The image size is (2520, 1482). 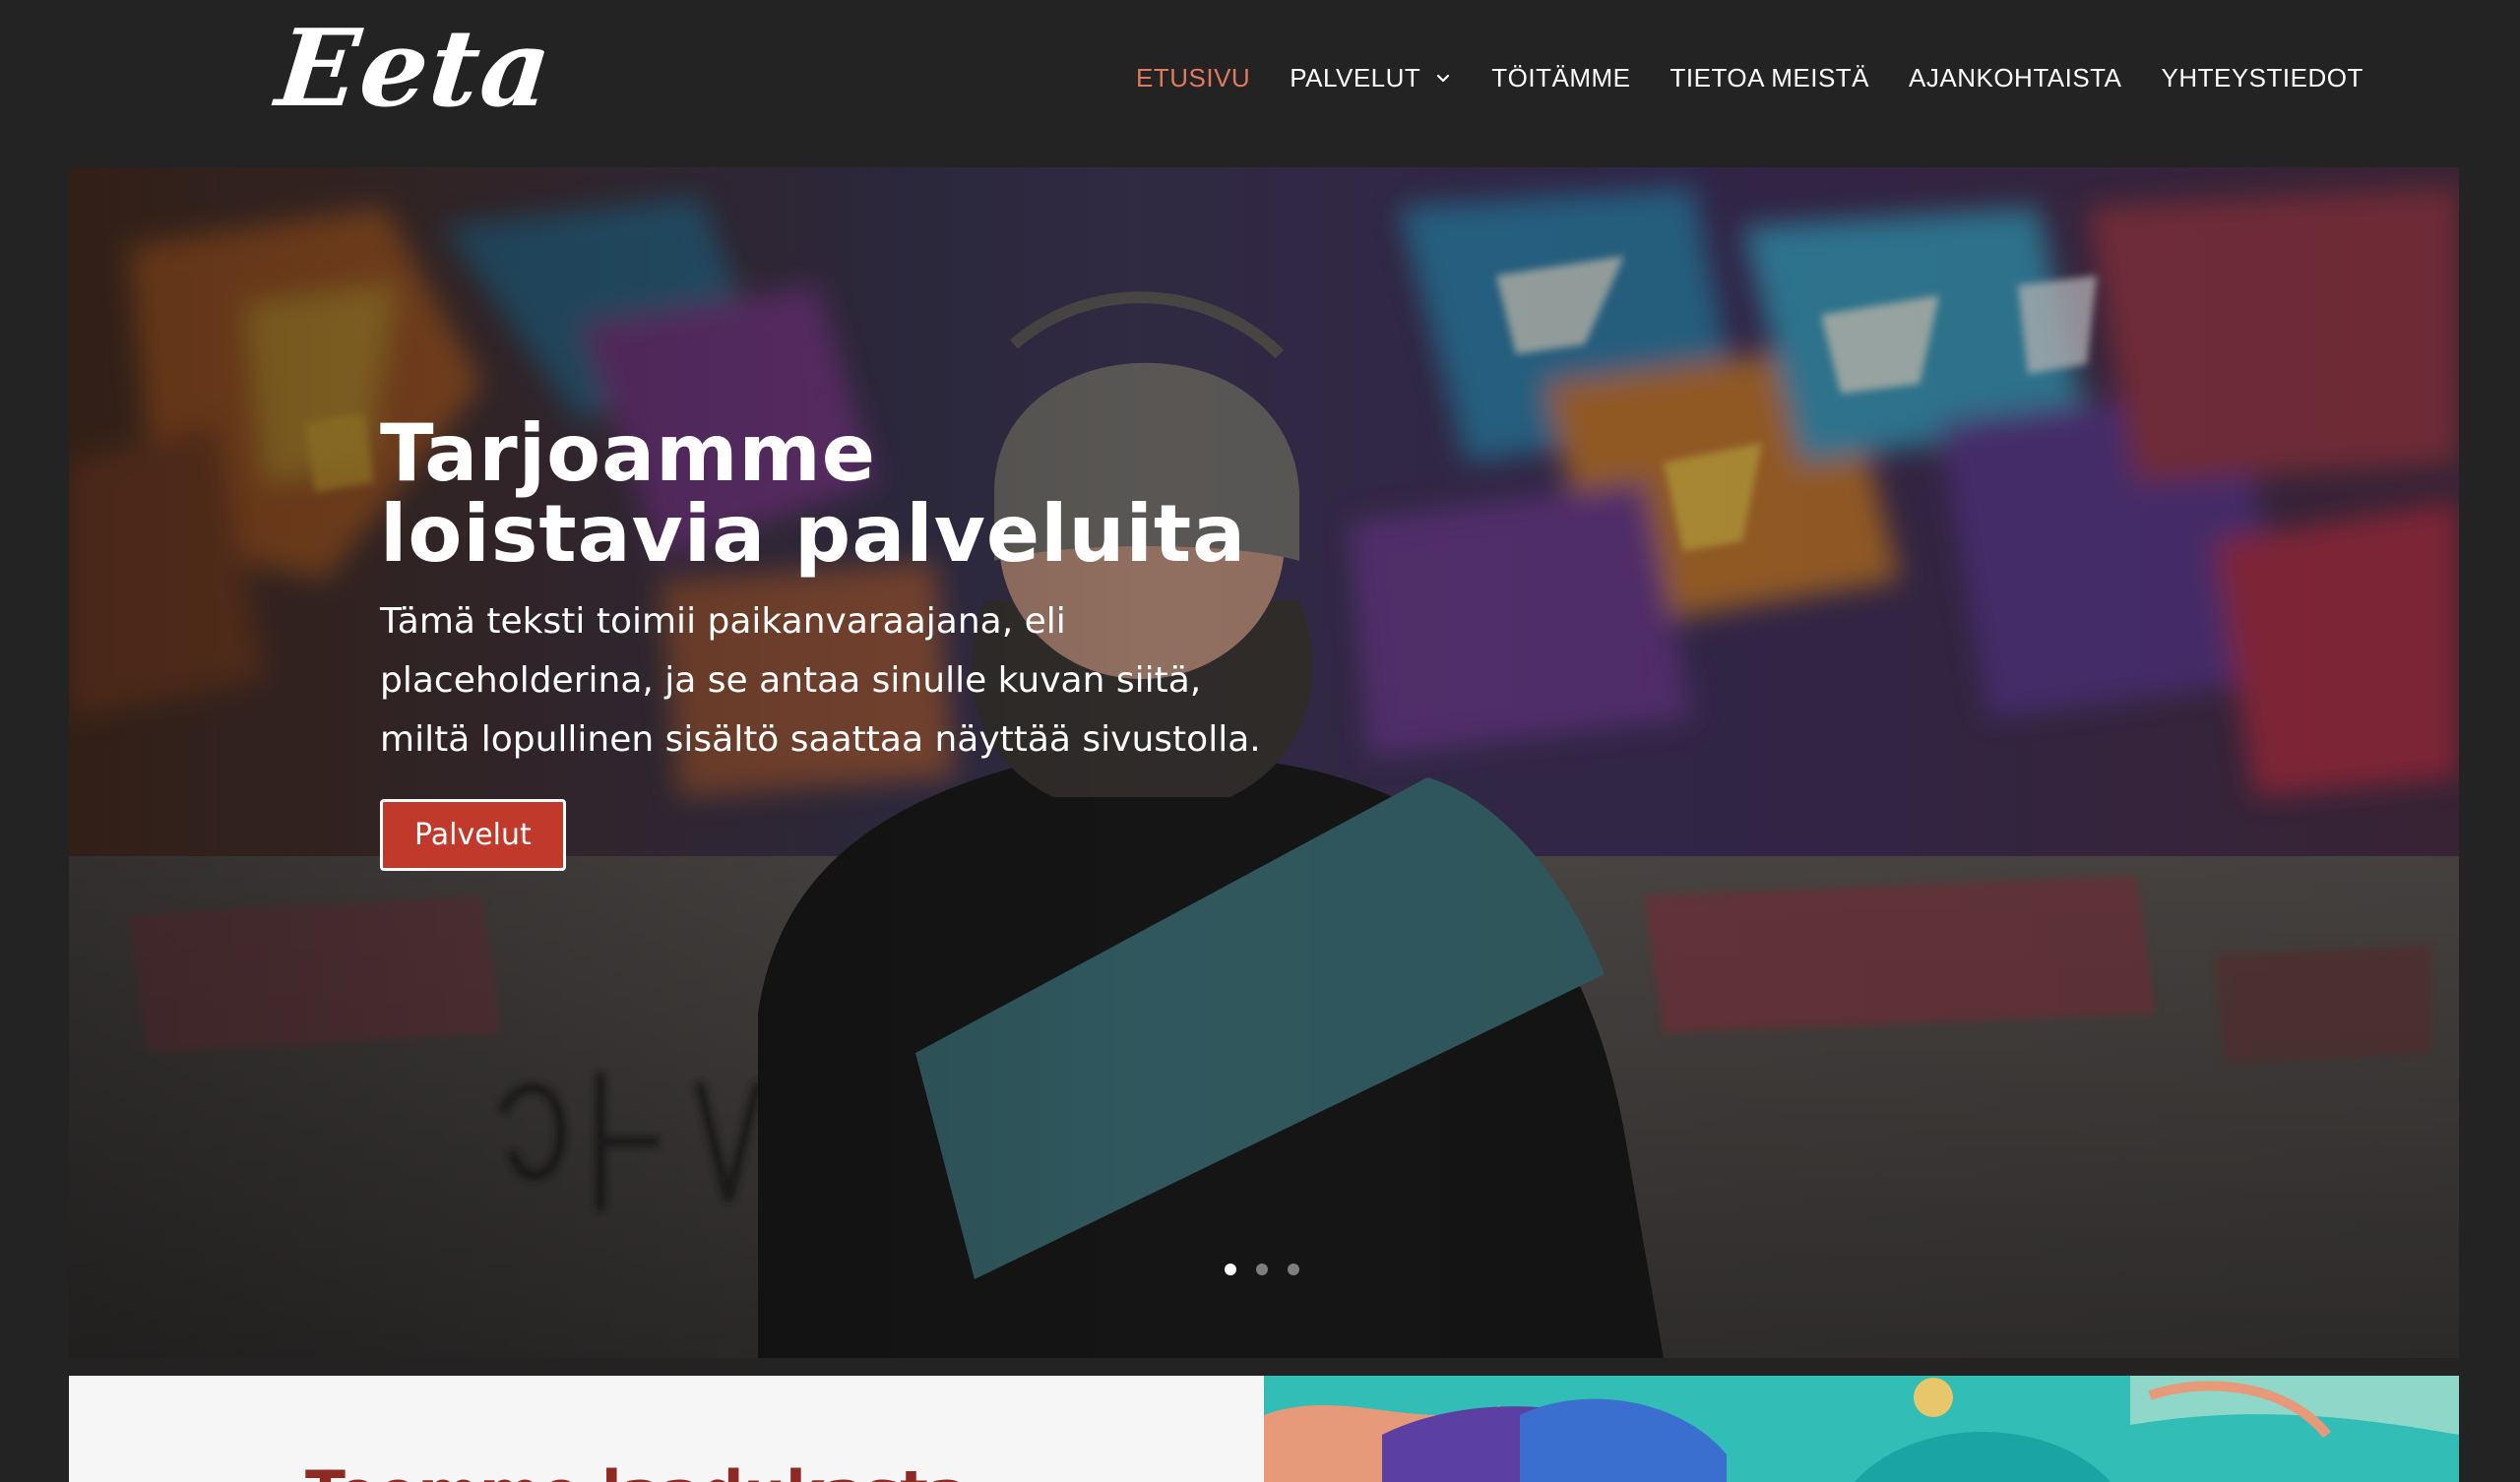 I want to click on site-logo: Eeta, so click(x=414, y=69).